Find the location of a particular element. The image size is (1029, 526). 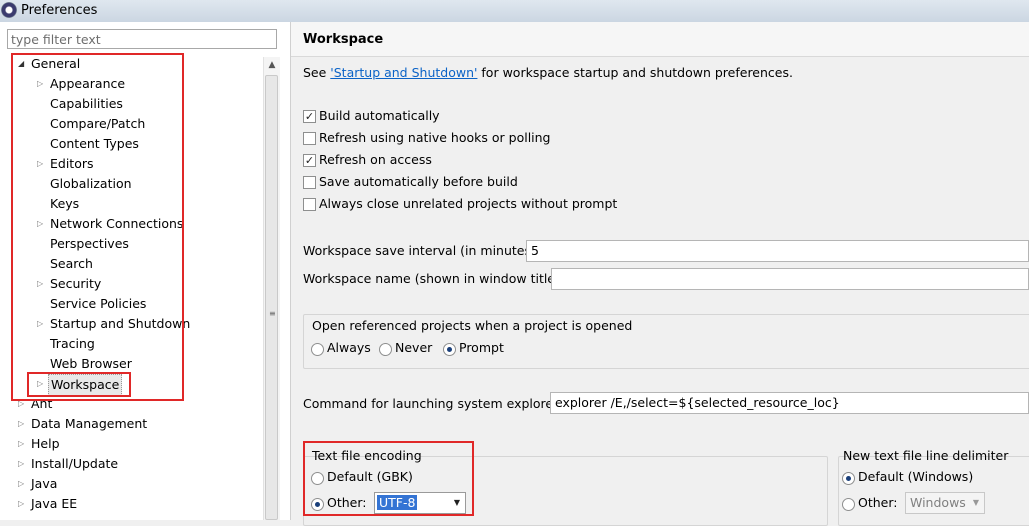

workspace-name-field is located at coordinates (790, 279).